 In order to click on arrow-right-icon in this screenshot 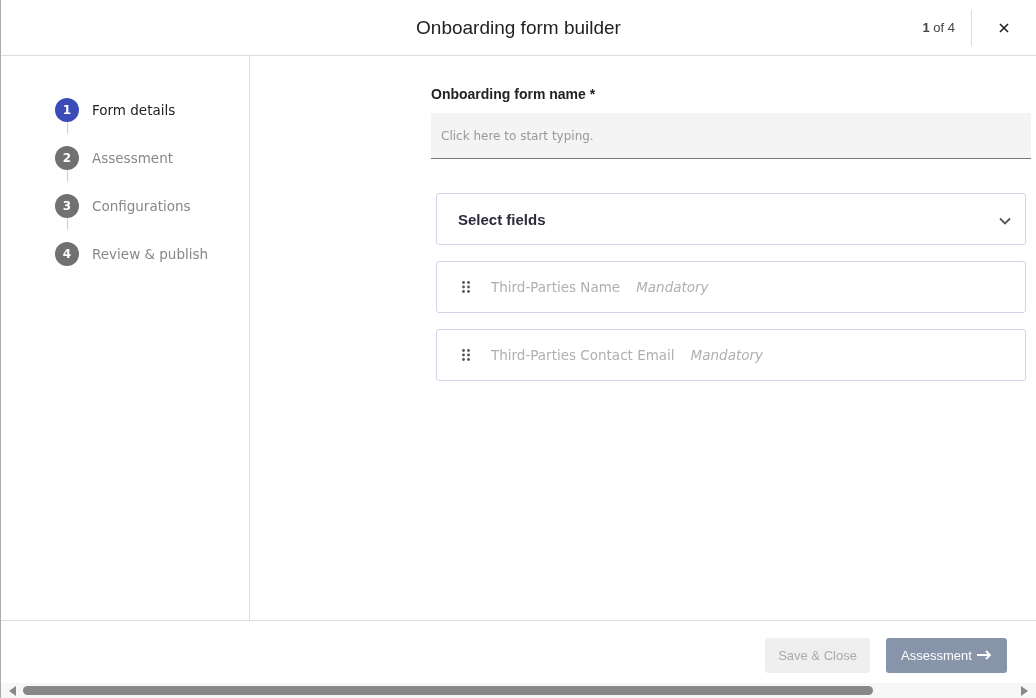, I will do `click(984, 655)`.